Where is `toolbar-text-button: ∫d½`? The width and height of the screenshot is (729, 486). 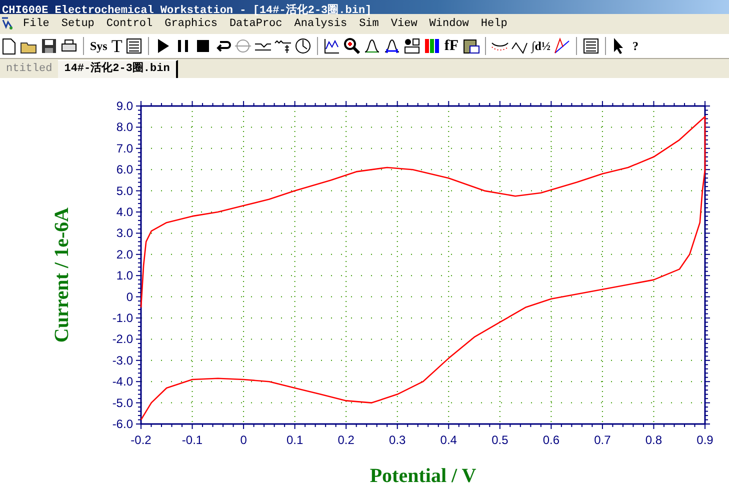 toolbar-text-button: ∫d½ is located at coordinates (541, 46).